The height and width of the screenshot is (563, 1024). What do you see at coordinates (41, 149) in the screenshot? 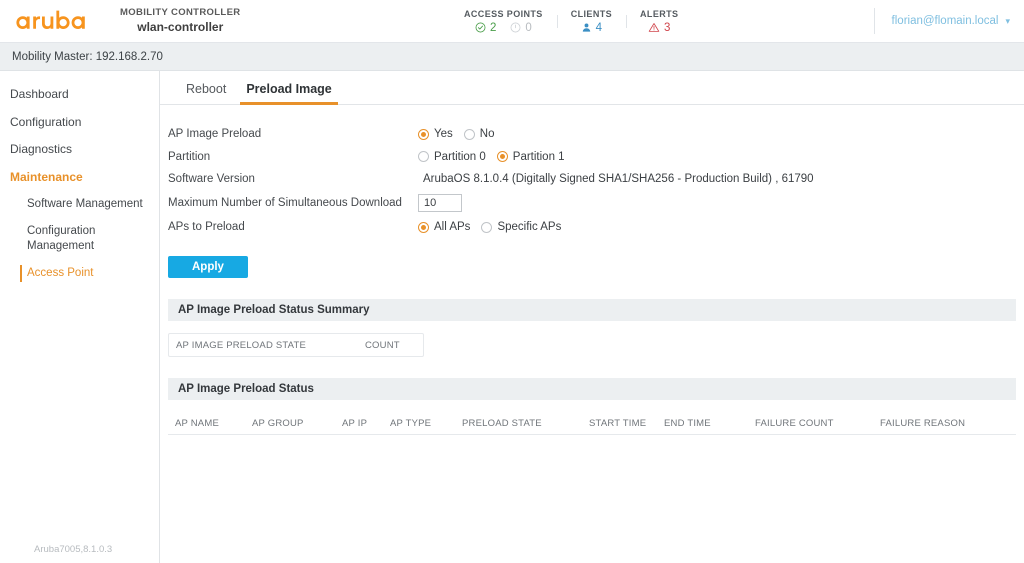
I see `sidebar-item-label: Diagnostics` at bounding box center [41, 149].